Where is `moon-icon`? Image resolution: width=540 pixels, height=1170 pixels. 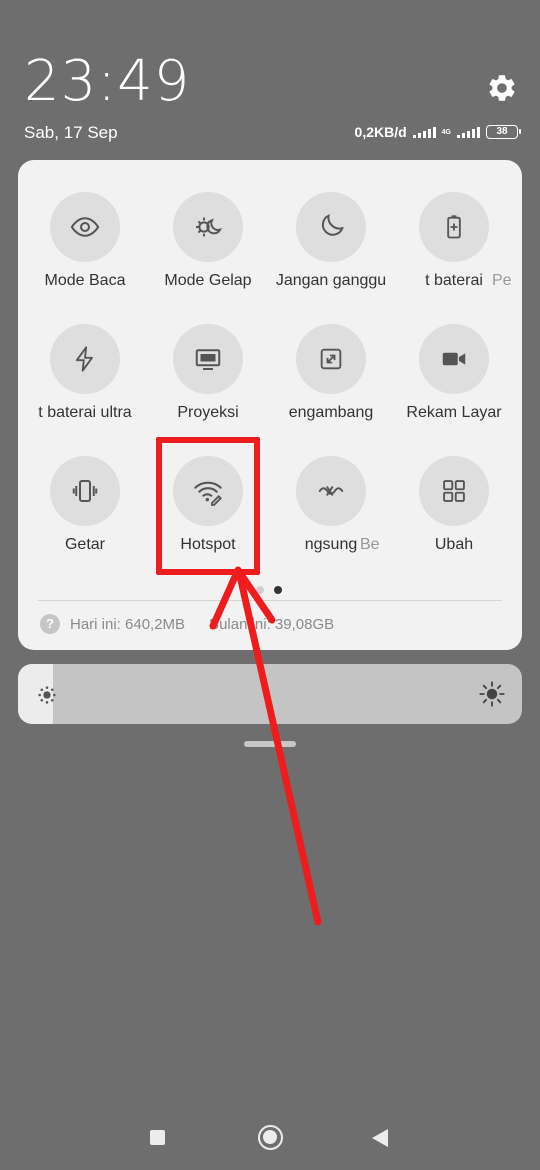
moon-icon is located at coordinates (331, 227).